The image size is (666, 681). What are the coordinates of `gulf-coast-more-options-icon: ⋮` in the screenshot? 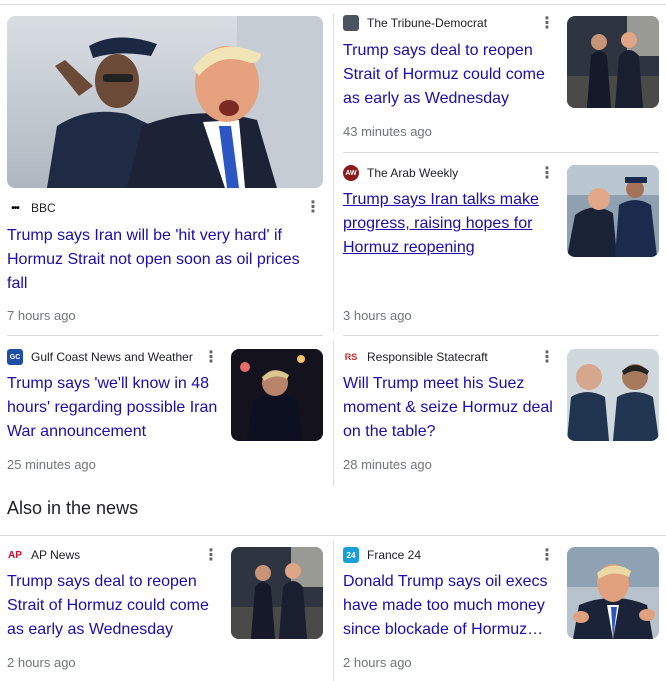 It's located at (211, 358).